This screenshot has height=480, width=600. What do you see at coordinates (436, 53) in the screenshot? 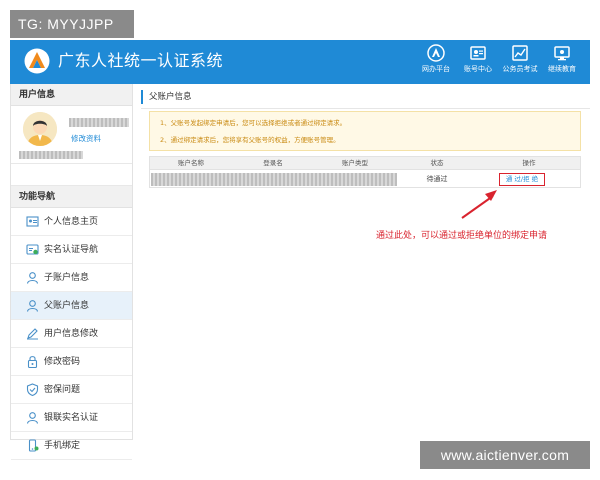
I see `person-a-icon` at bounding box center [436, 53].